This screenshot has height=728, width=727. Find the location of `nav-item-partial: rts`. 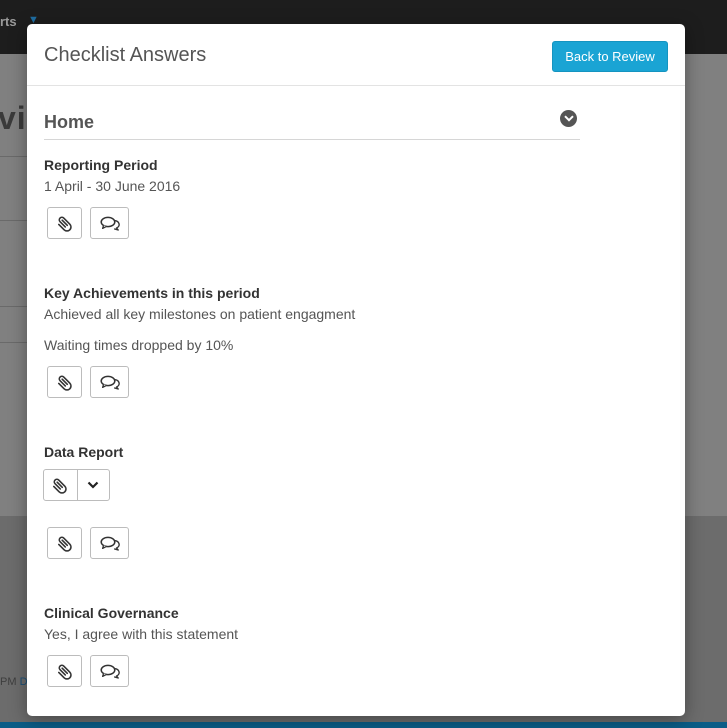

nav-item-partial: rts is located at coordinates (8, 21).